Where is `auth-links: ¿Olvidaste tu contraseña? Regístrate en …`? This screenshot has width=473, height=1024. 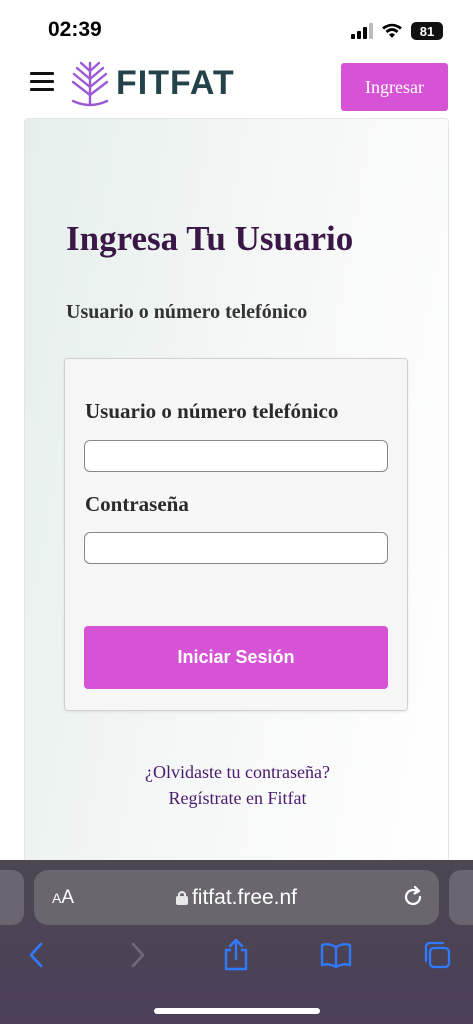
auth-links: ¿Olvidaste tu contraseña? Regístrate en … is located at coordinates (237, 785).